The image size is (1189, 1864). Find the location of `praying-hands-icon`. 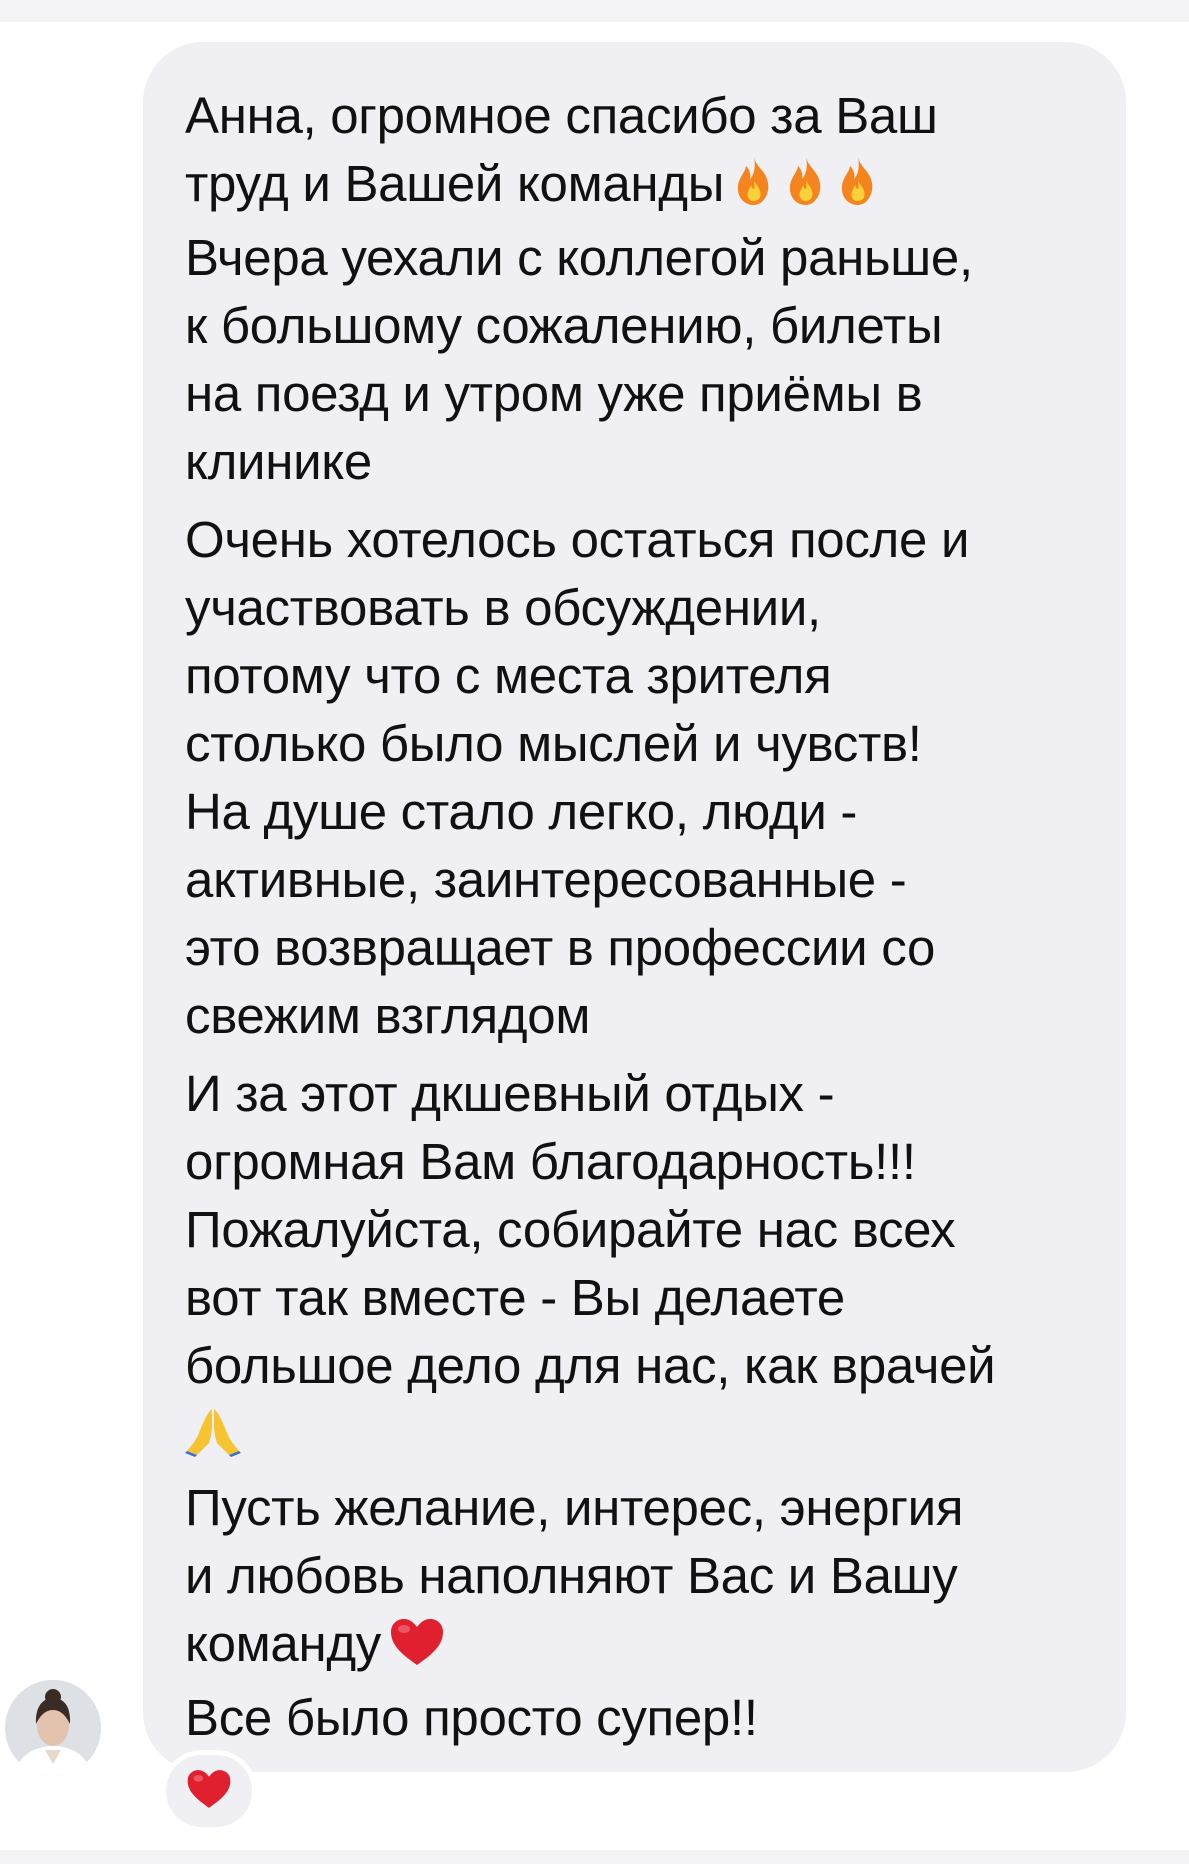

praying-hands-icon is located at coordinates (213, 1439).